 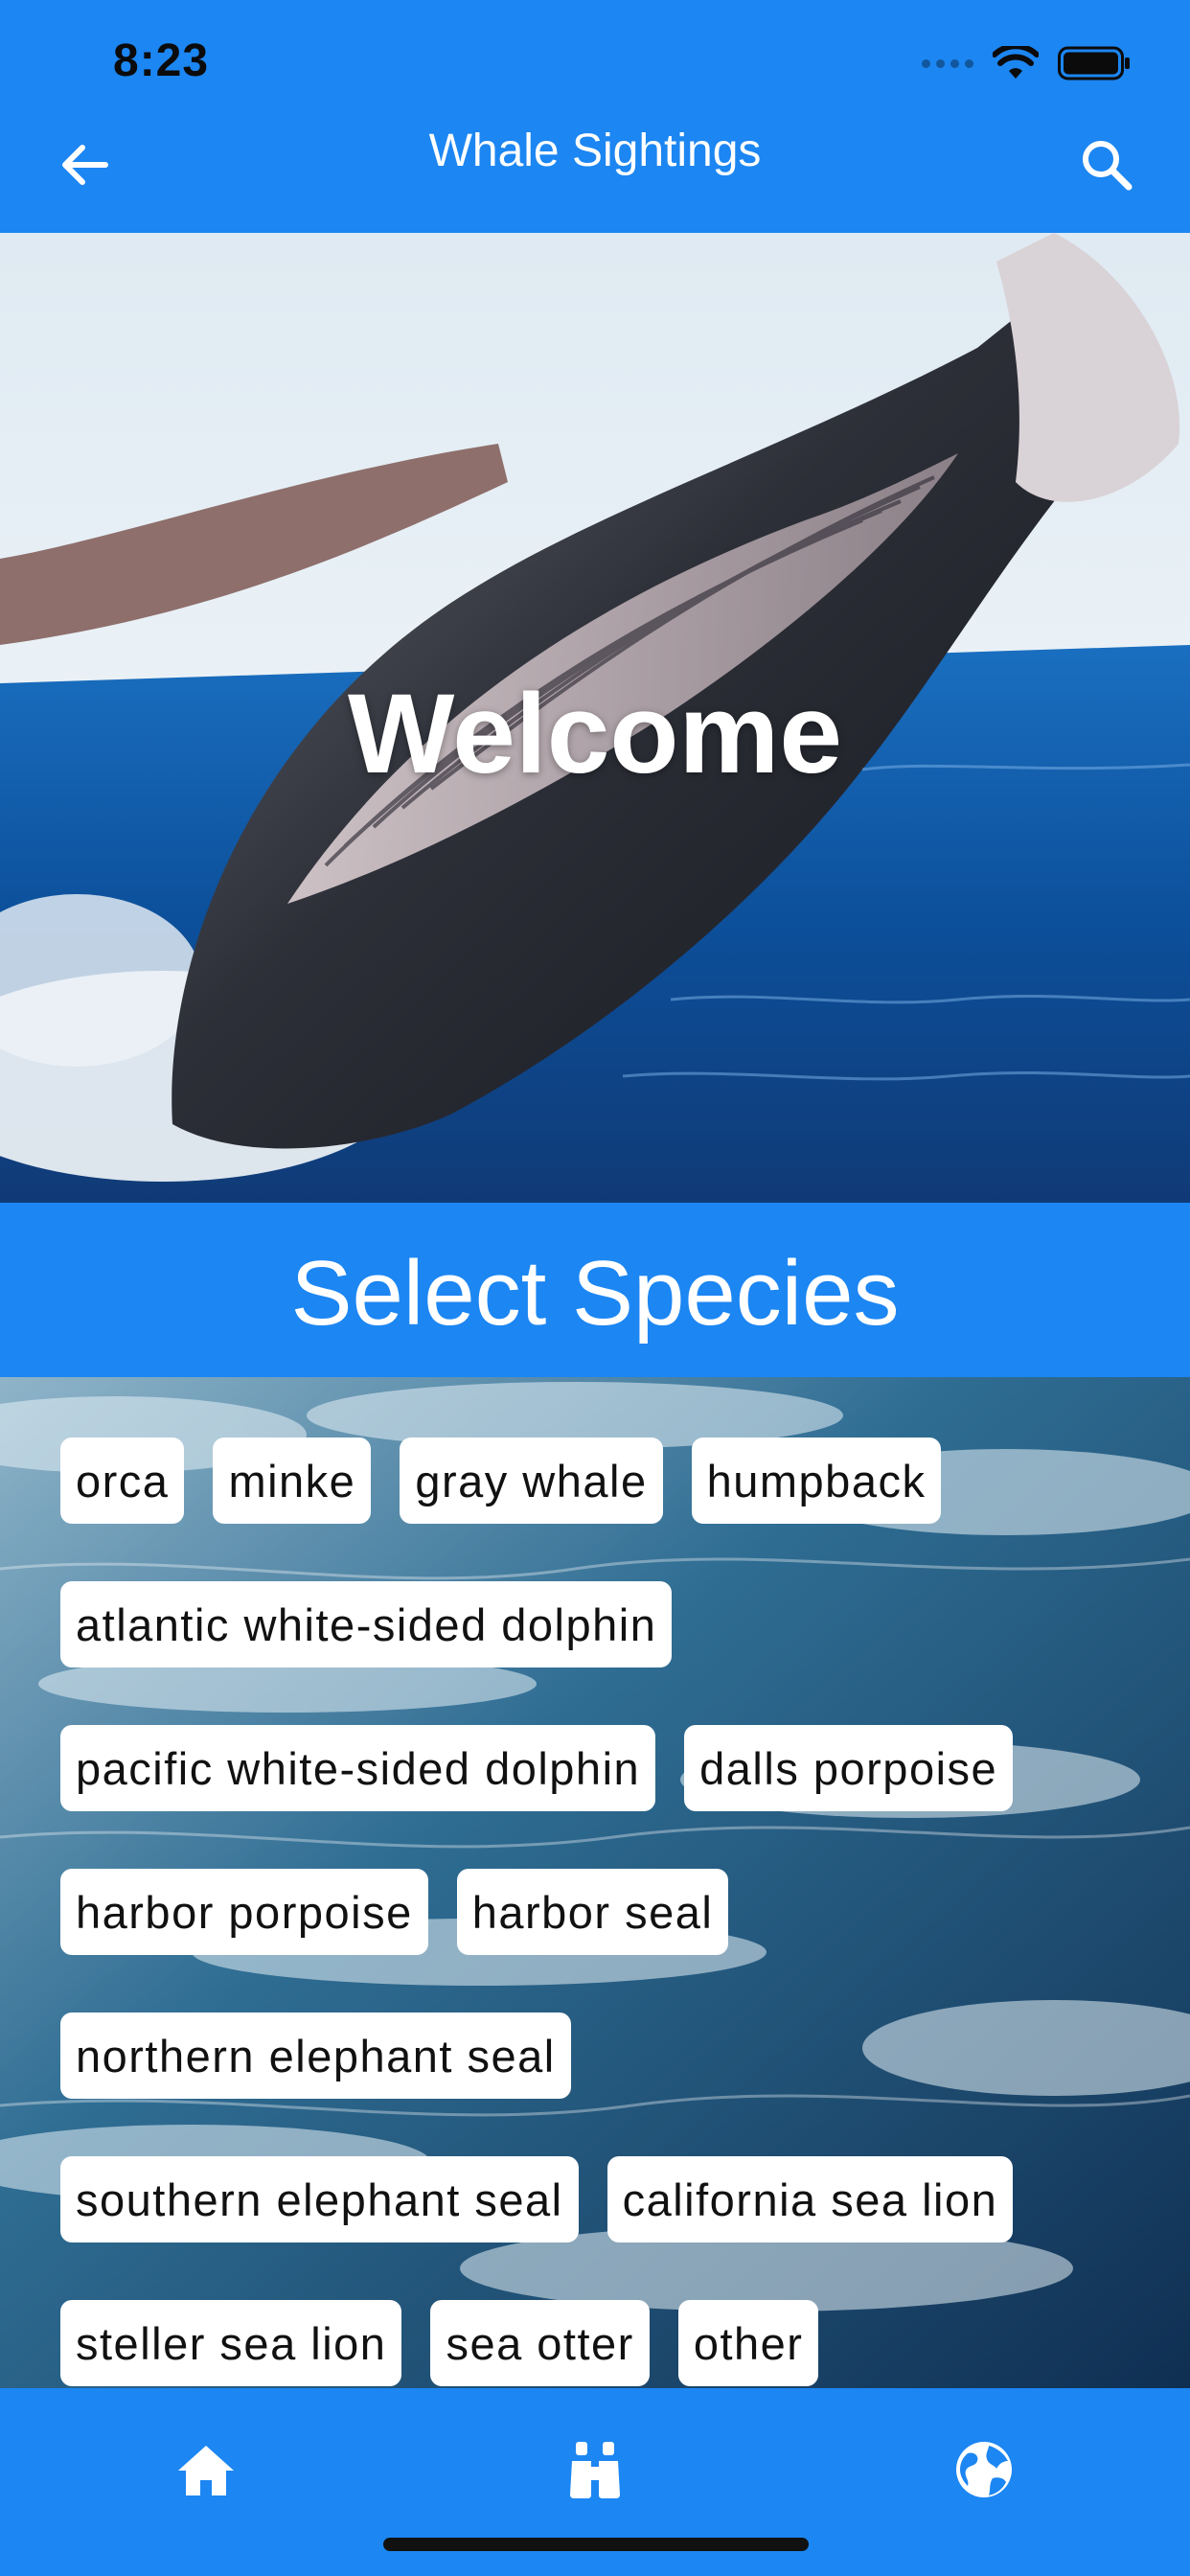 I want to click on tab-home, so click(x=206, y=2469).